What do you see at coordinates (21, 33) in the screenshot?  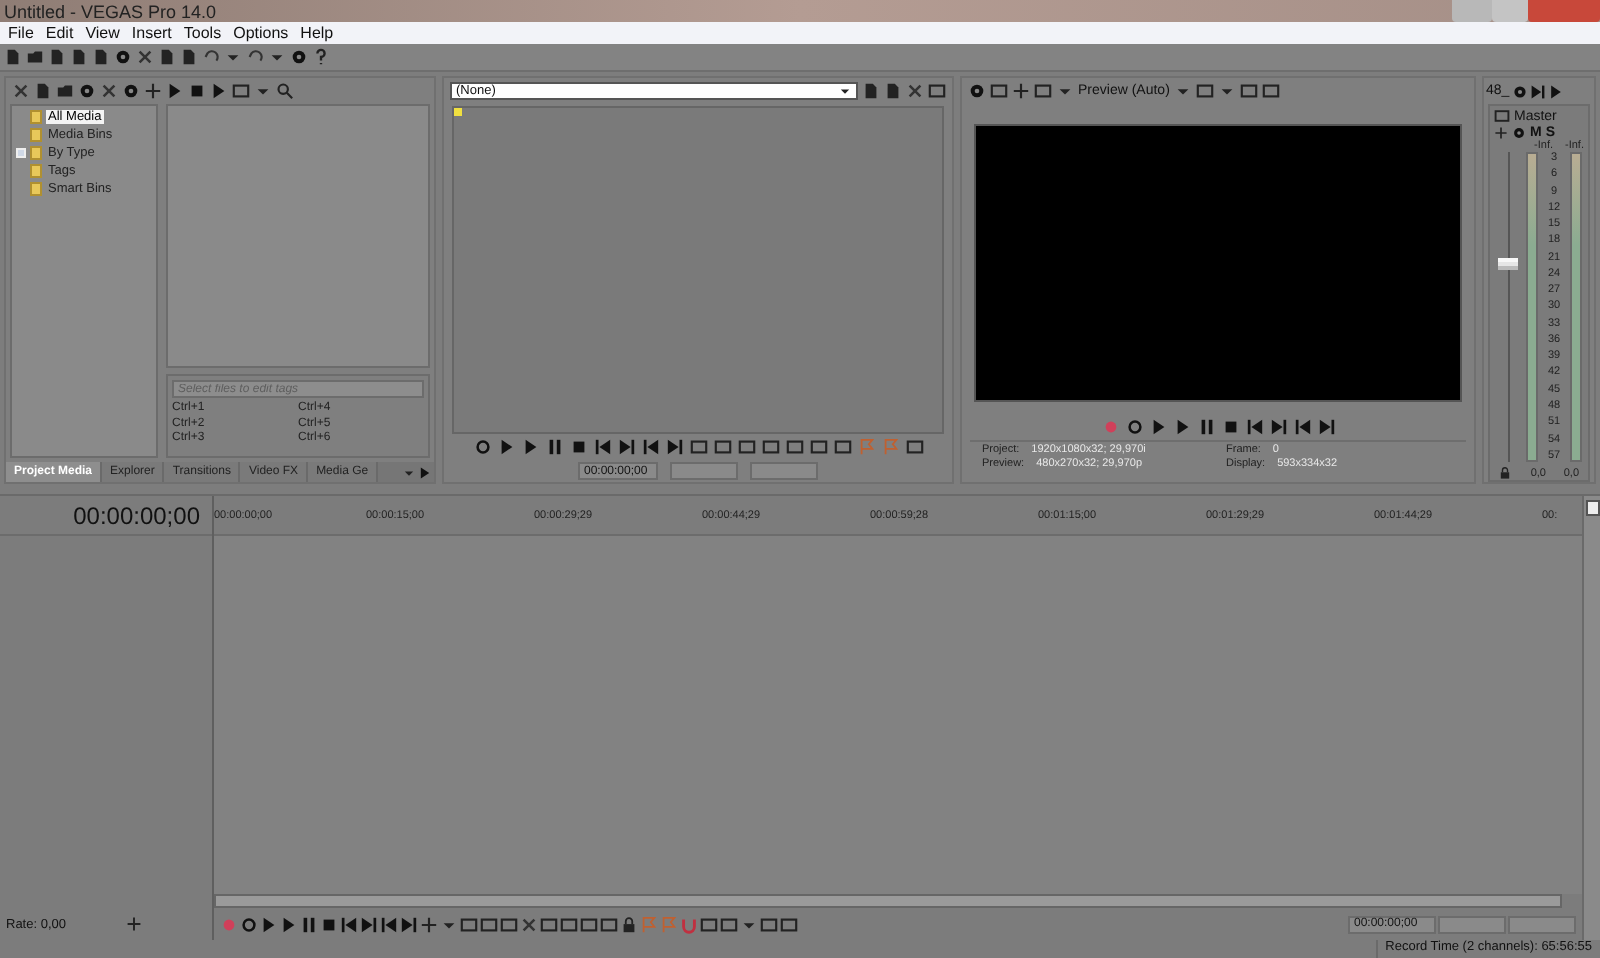 I see `menu-item: File` at bounding box center [21, 33].